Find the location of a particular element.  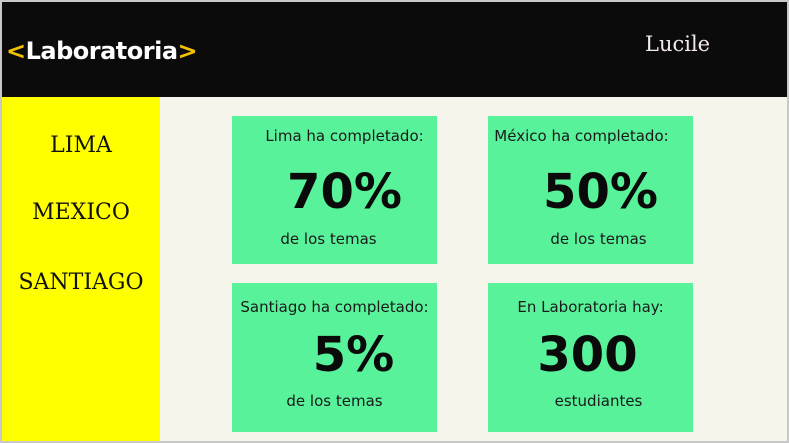

sidebar-item-mexico: MEXICO is located at coordinates (81, 212).